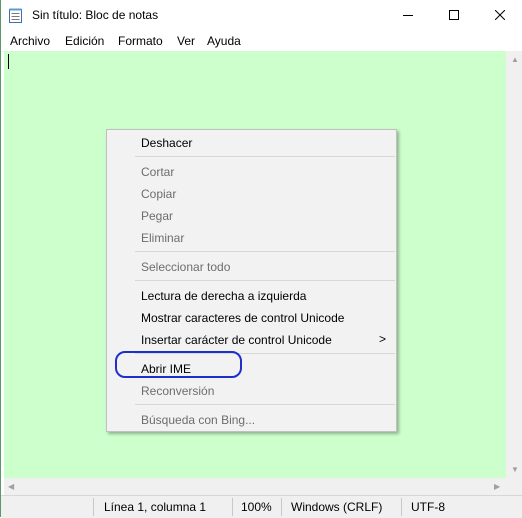 The width and height of the screenshot is (522, 518). Describe the element at coordinates (514, 486) in the screenshot. I see `scrollbar-corner` at that location.